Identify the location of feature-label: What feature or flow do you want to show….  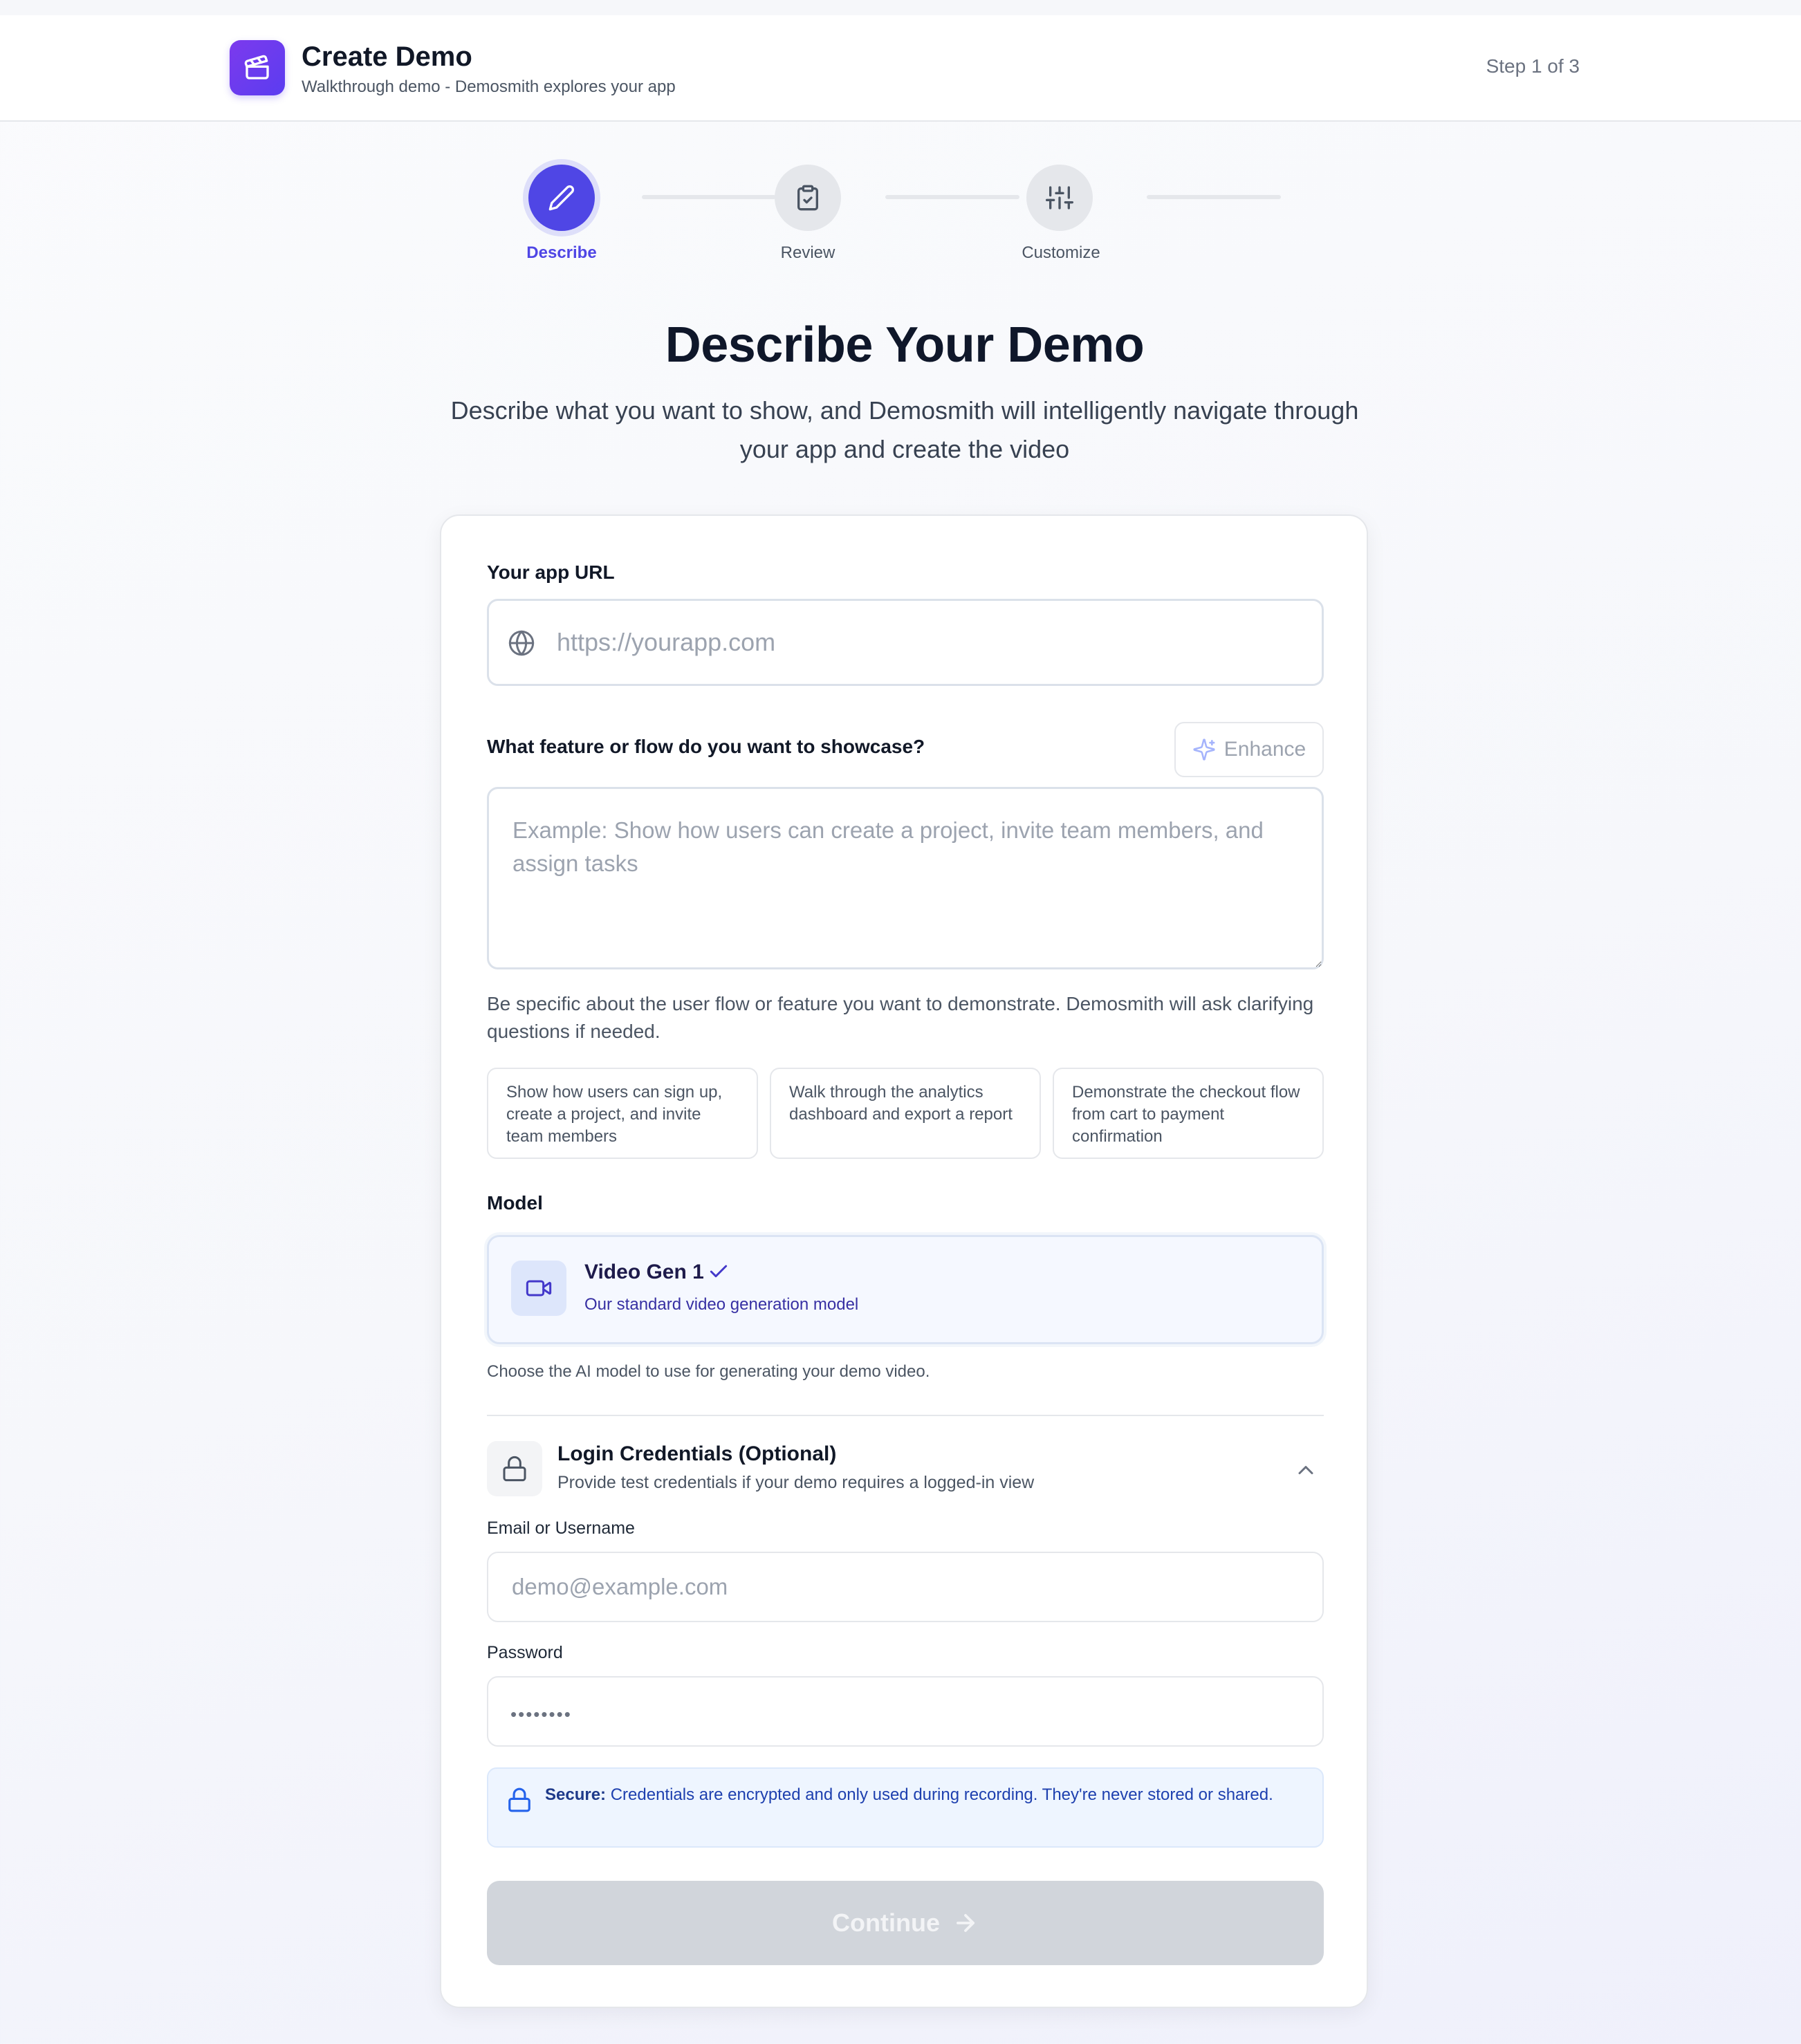
(706, 746).